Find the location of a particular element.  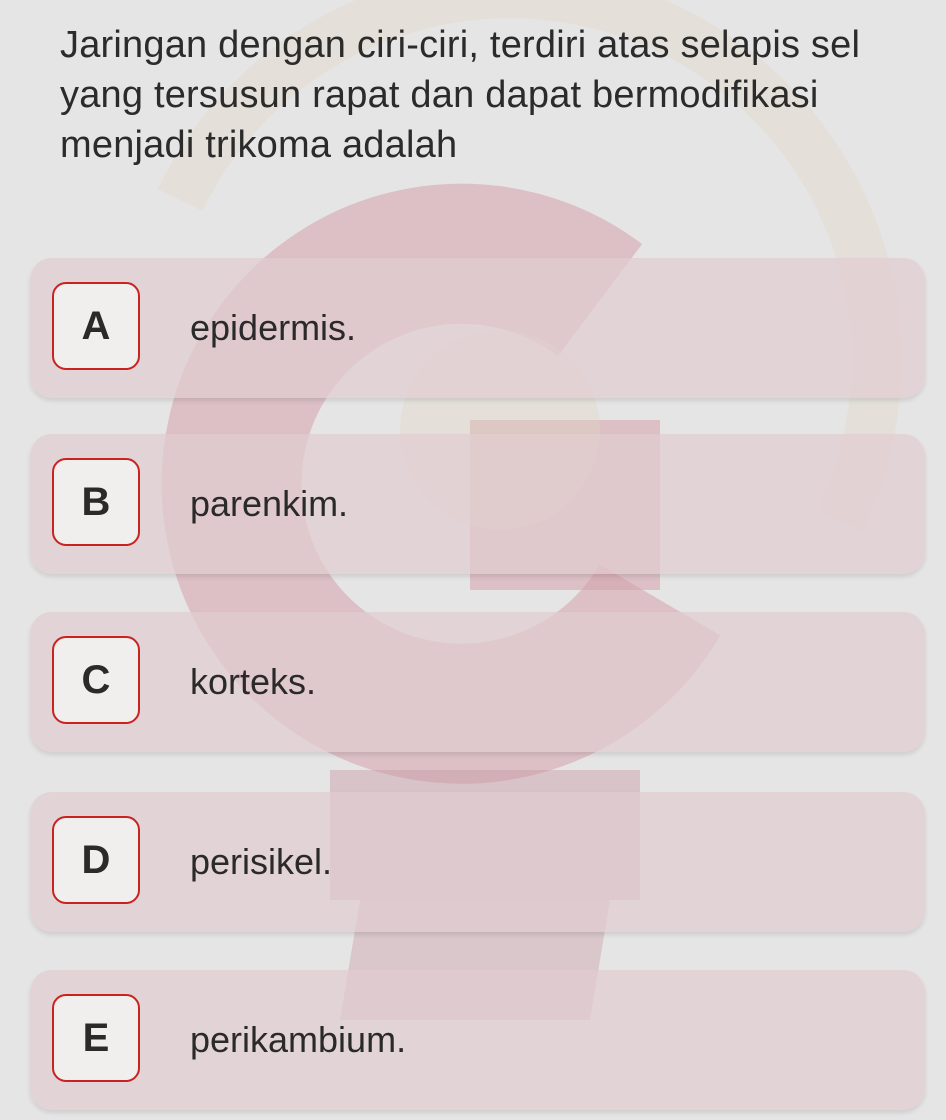

option-d: D perisikel. is located at coordinates (477, 862).